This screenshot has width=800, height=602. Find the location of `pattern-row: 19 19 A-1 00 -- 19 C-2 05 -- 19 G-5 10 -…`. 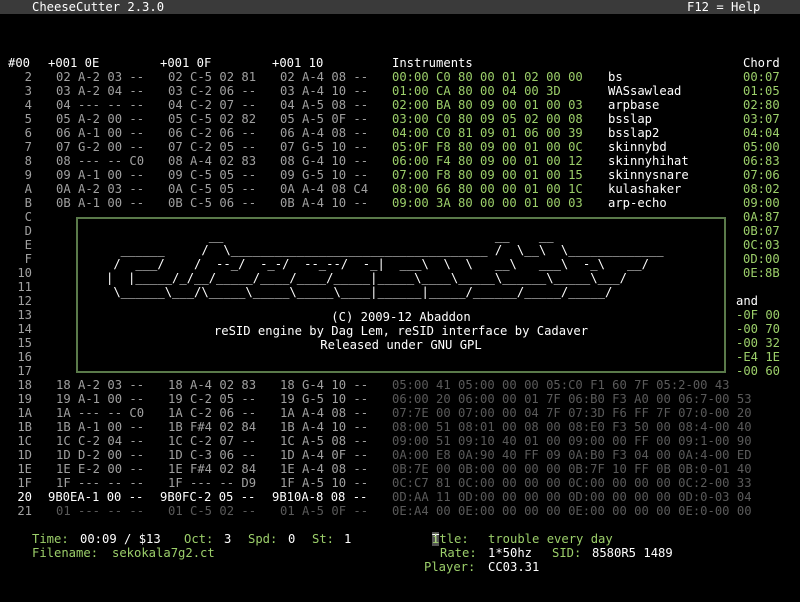

pattern-row: 19 19 A-1 00 -- 19 C-2 05 -- 19 G-5 10 -… is located at coordinates (375, 399).